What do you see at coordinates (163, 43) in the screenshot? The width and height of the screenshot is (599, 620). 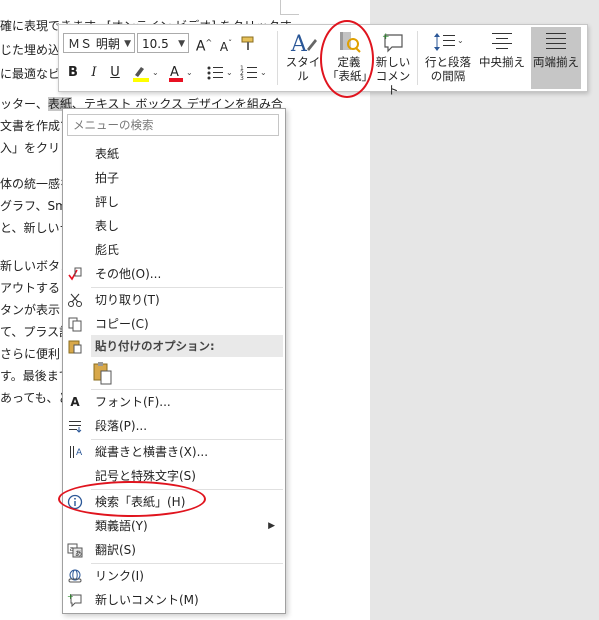 I see `font-size-combo: 10.5 ▼` at bounding box center [163, 43].